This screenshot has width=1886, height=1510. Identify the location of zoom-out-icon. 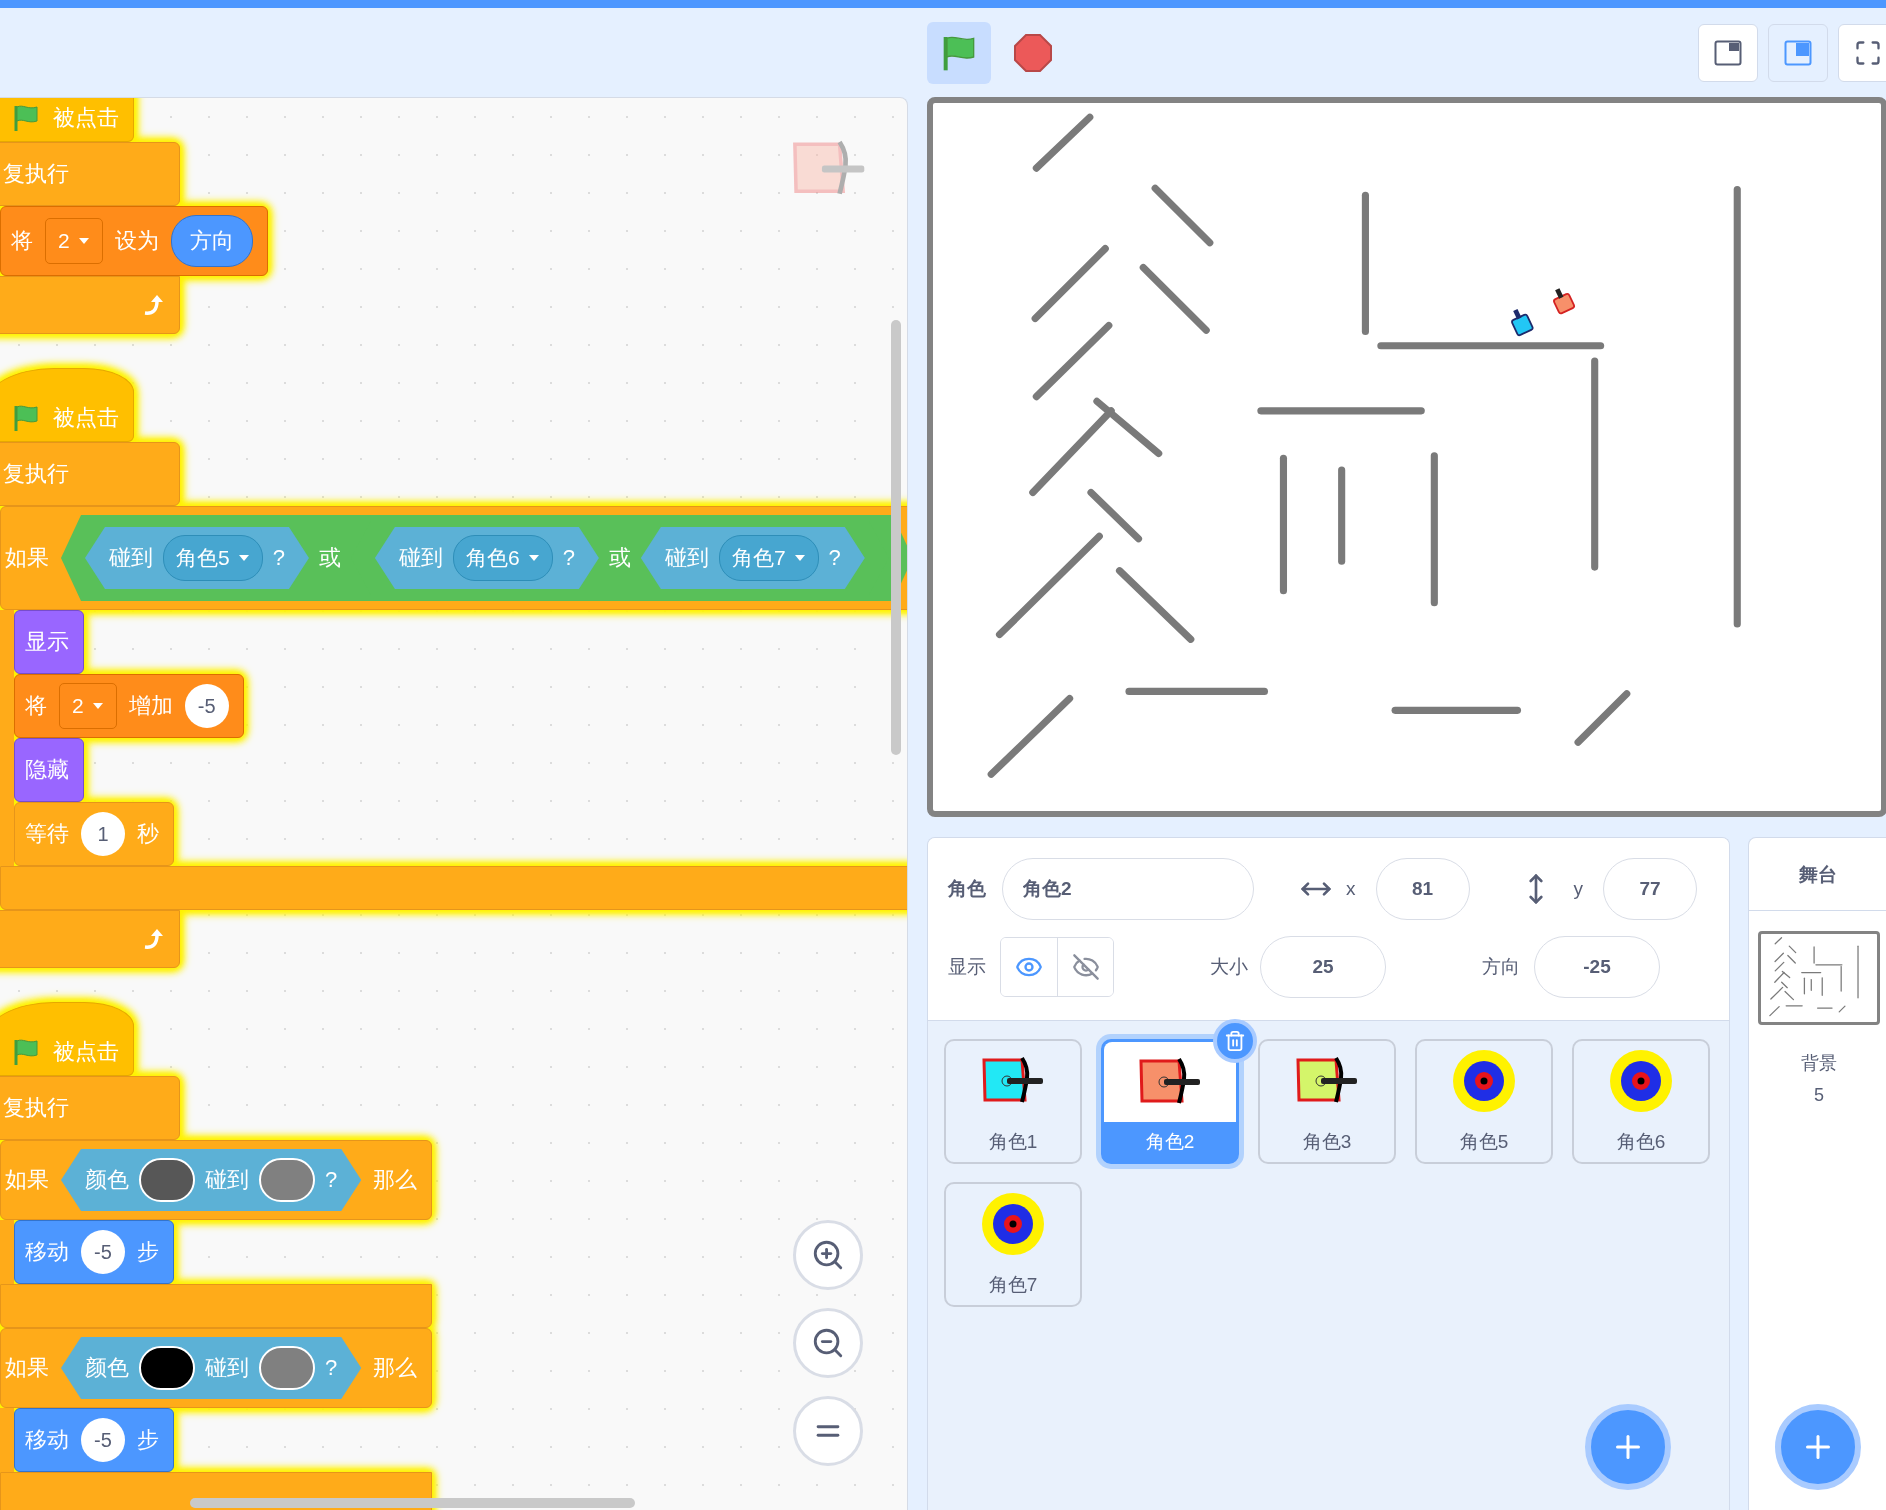
(828, 1343).